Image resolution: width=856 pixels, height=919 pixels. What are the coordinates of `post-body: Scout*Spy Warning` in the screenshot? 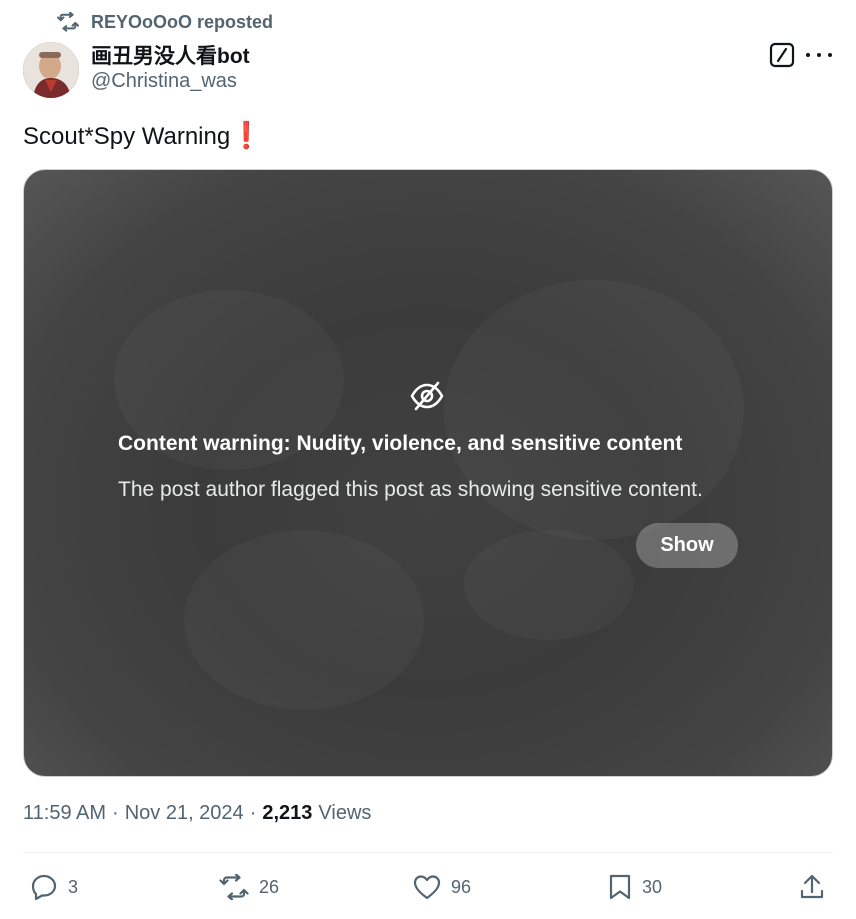 It's located at (127, 136).